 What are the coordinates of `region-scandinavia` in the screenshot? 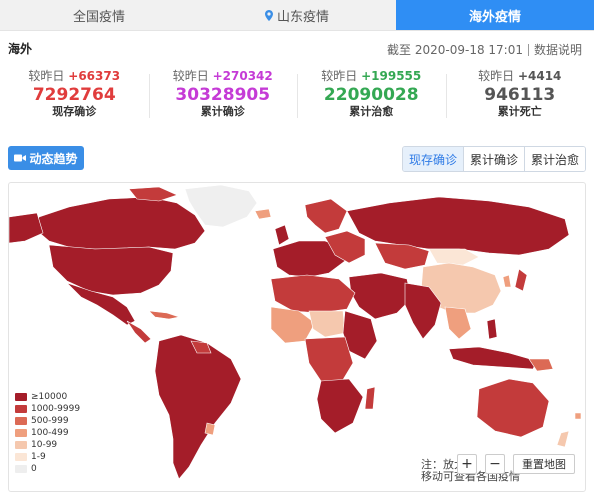 It's located at (326, 216).